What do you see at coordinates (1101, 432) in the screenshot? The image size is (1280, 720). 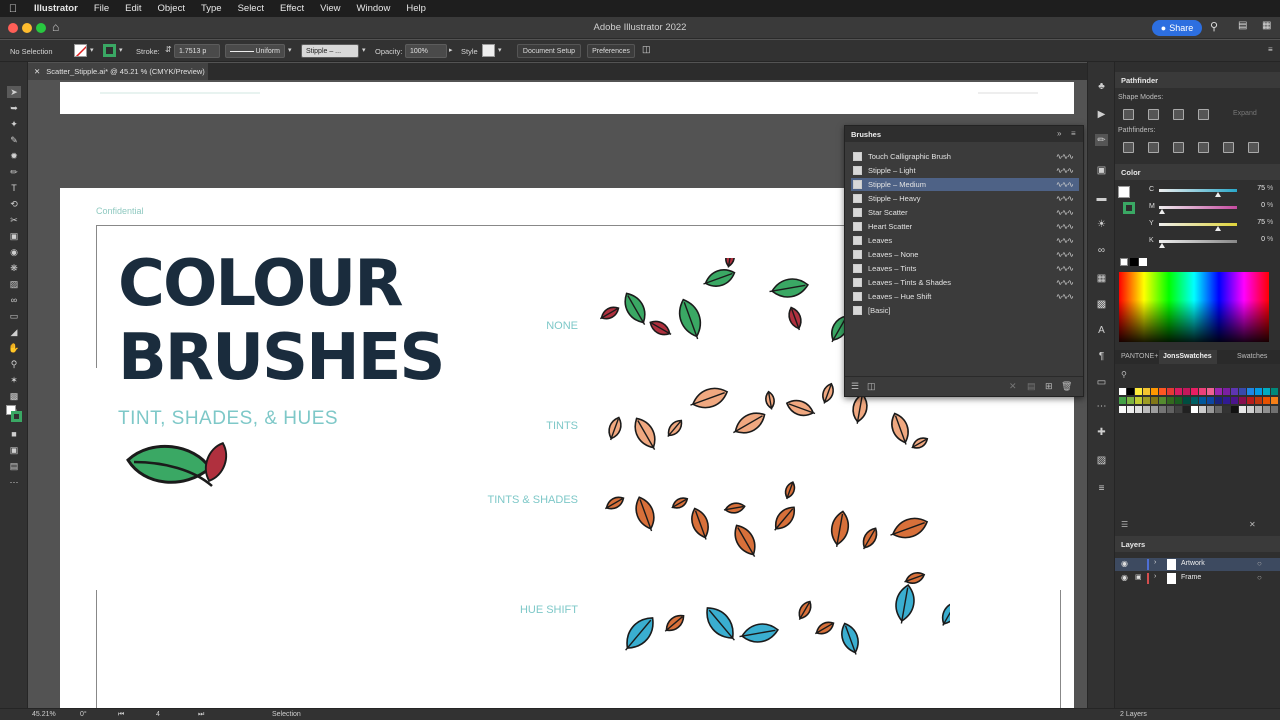 I see `navigator-icon: ✚` at bounding box center [1101, 432].